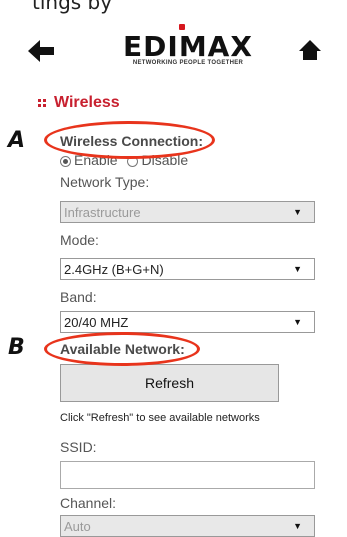 The width and height of the screenshot is (347, 537). What do you see at coordinates (187, 212) in the screenshot?
I see `network-type-select: Infrastructure ▼` at bounding box center [187, 212].